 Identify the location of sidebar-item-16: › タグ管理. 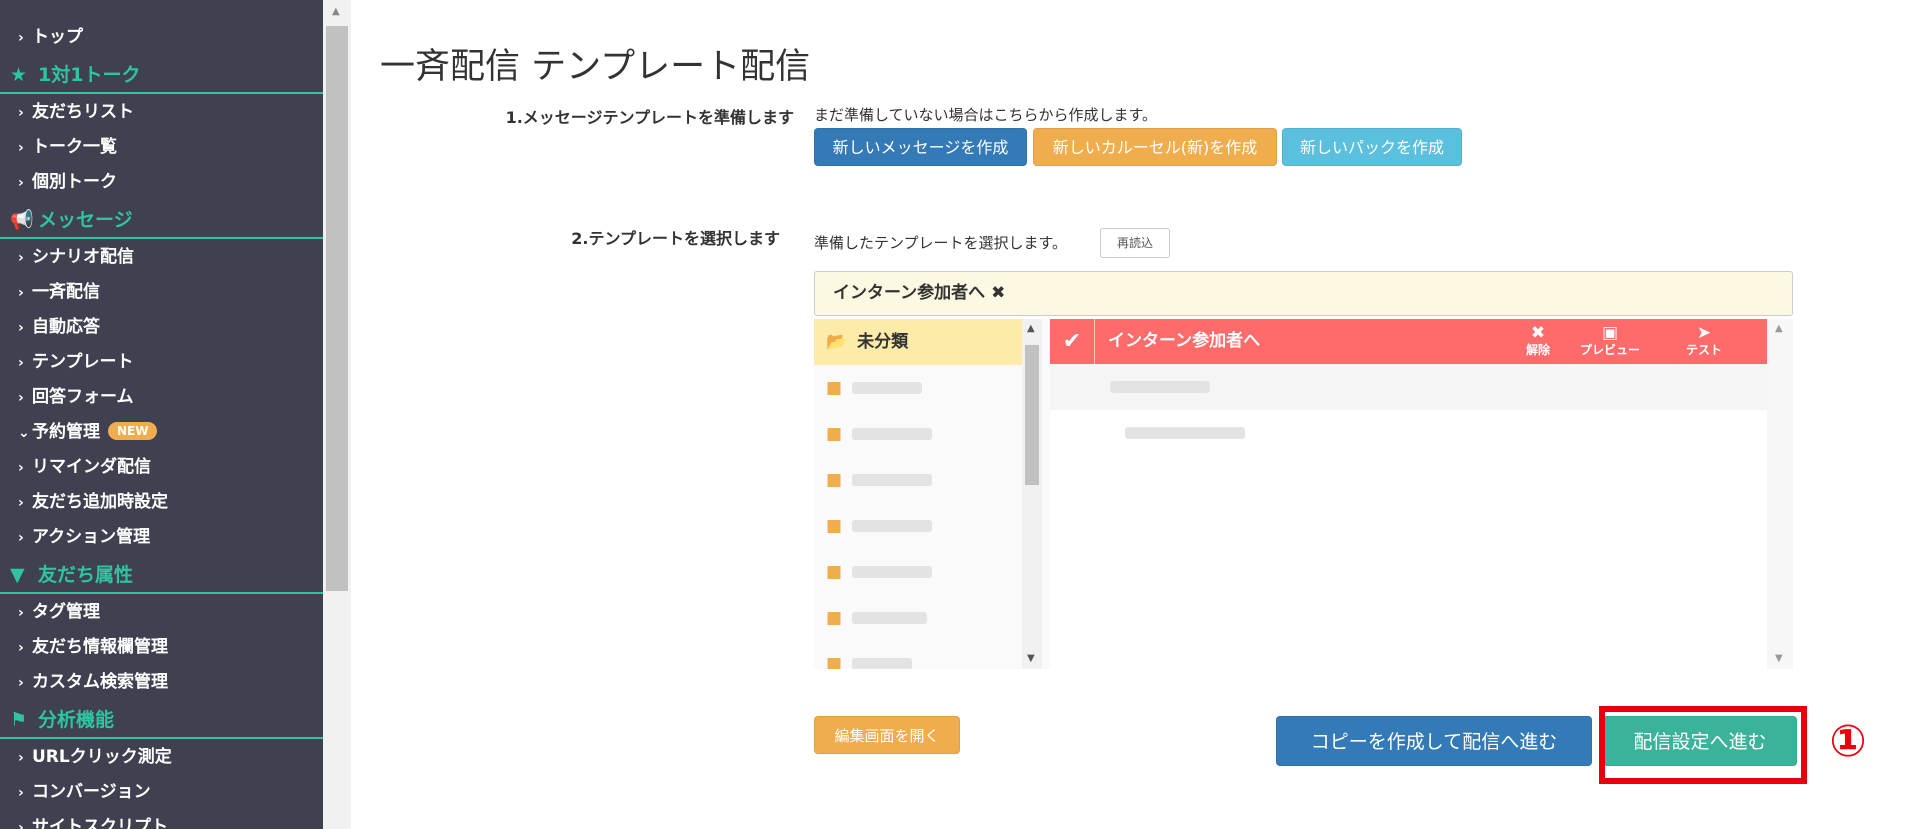
(161, 612).